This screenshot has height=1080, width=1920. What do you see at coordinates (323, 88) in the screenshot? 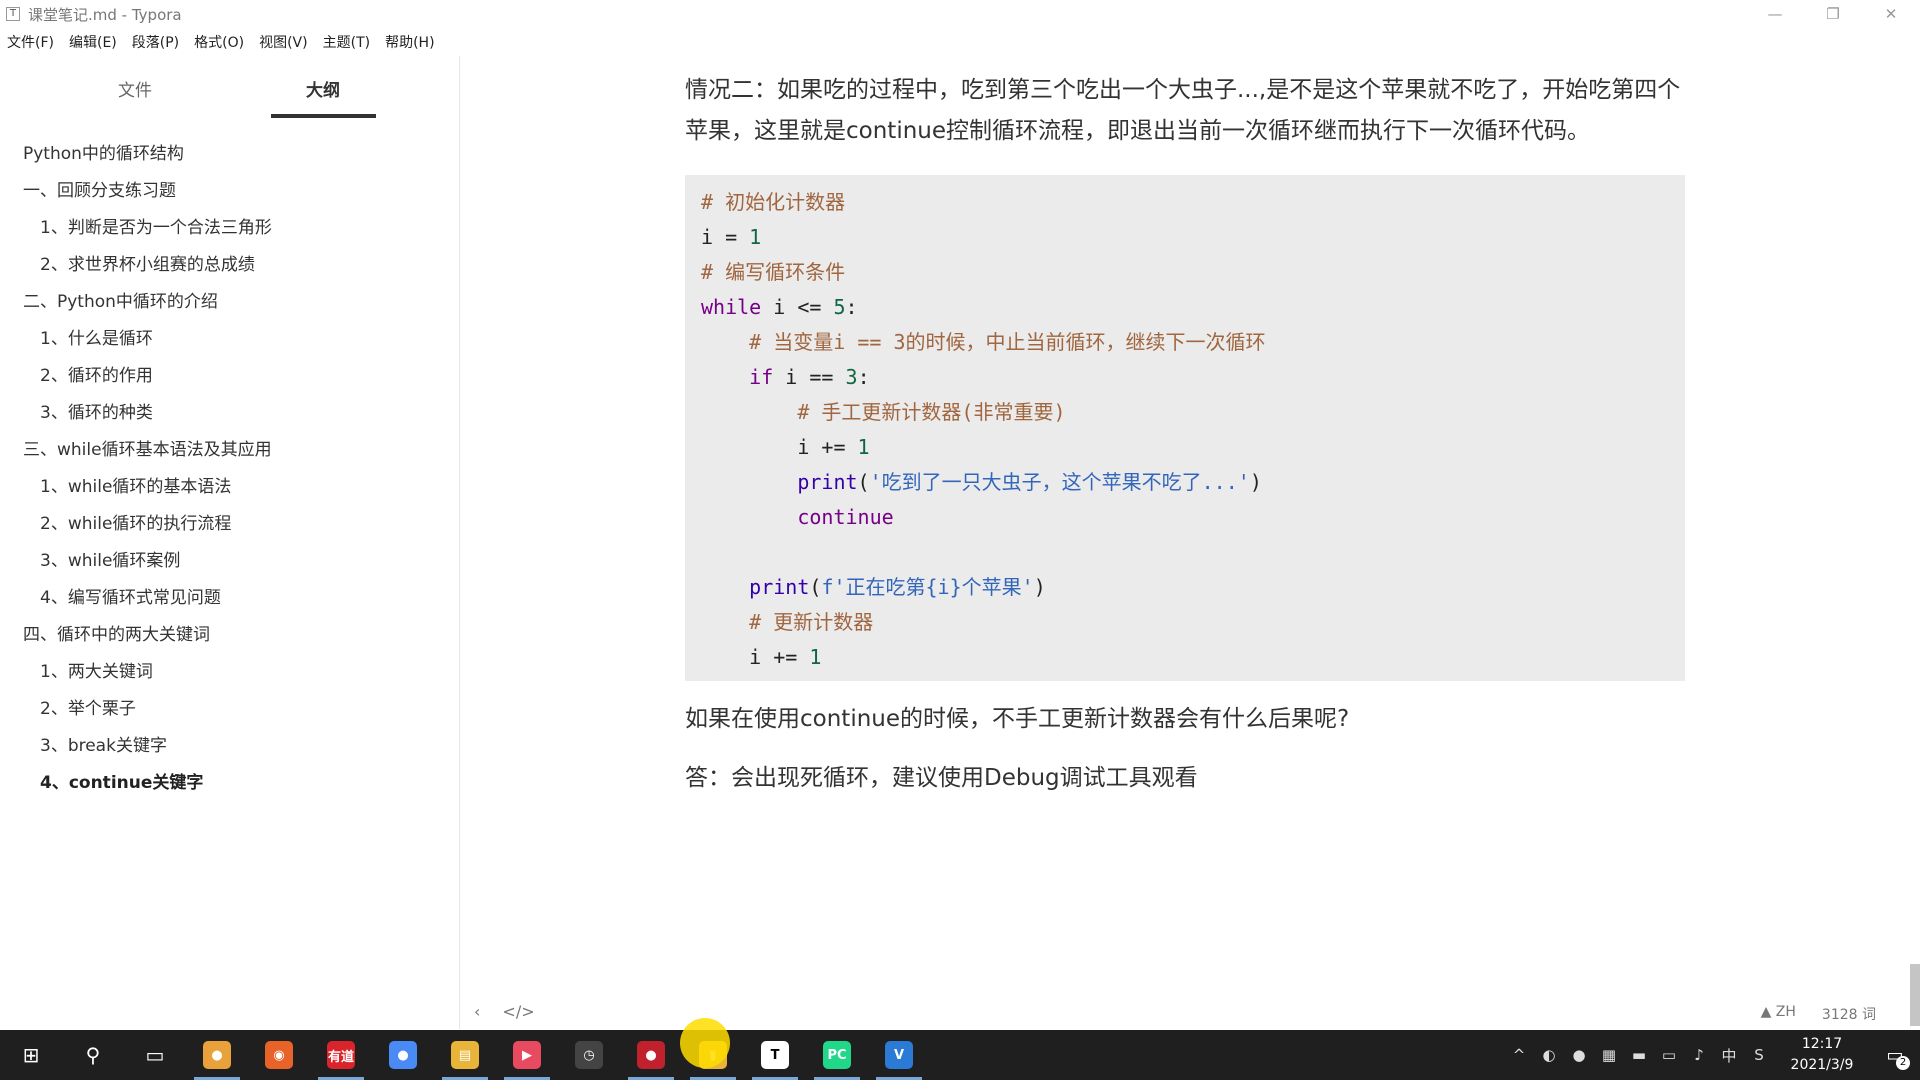
I see `tab-outline: 大纲` at bounding box center [323, 88].